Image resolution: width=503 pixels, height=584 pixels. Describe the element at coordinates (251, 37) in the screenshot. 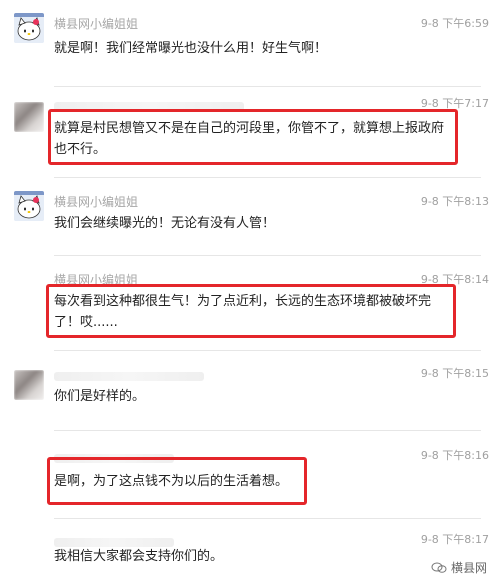

I see `comment-item: 横县网小编姐姐 9-8 下午6:59 就是啊！我们经常曝光也没什么用！好生气啊！` at that location.